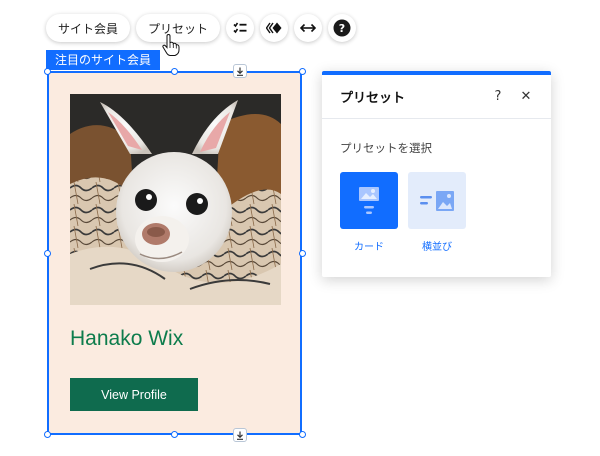 The image size is (600, 456). I want to click on side-by-side-layout-icon, so click(437, 200).